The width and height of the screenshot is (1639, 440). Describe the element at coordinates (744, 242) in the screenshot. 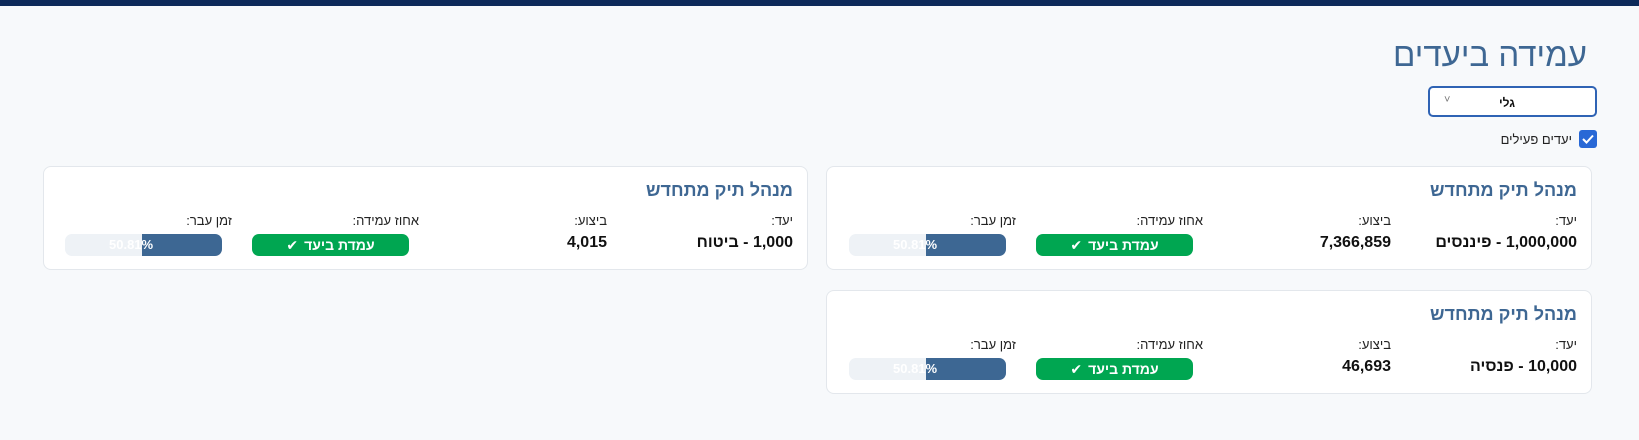

I see `goal-value: 1,000 - ביטוח` at that location.